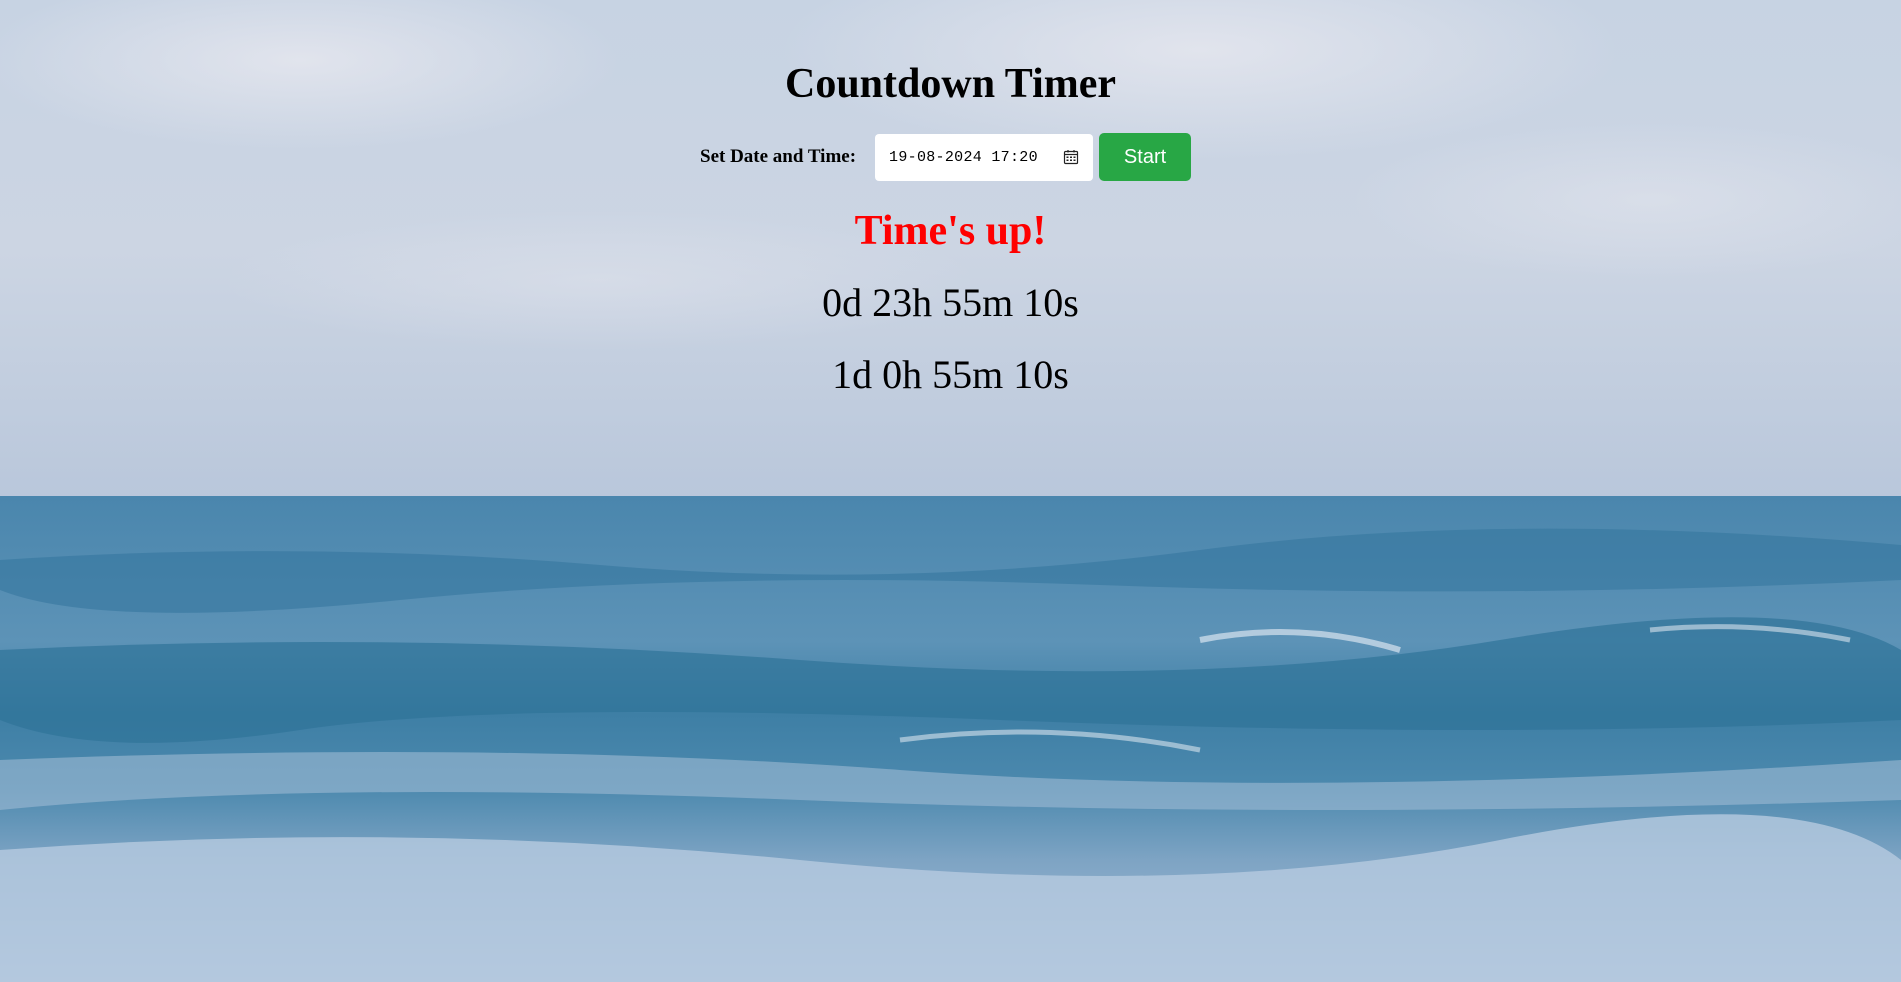  I want to click on timer-display: 0d 23h 55m 10s, so click(950, 302).